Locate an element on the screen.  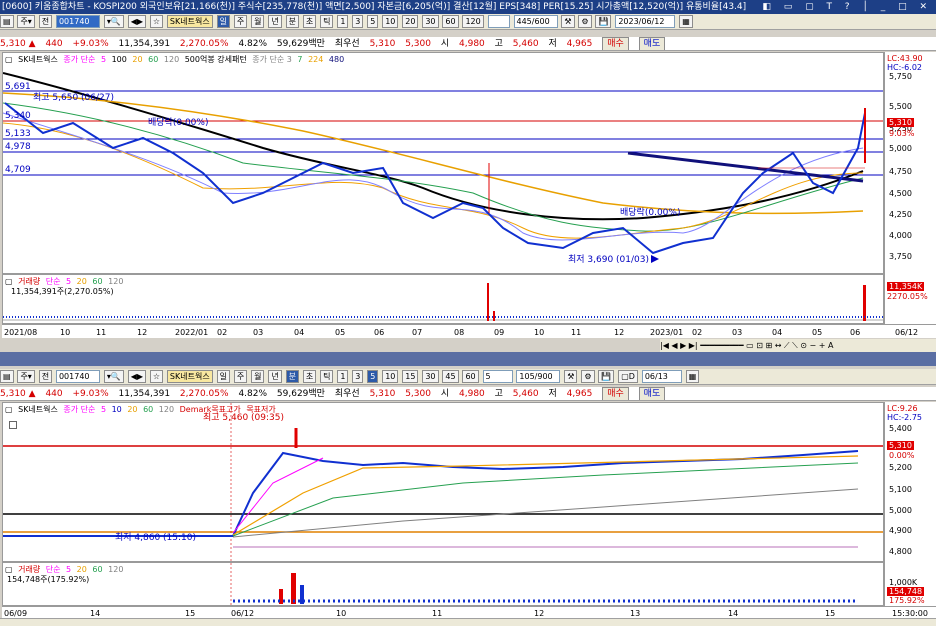
minute-45-button-2: 45 is located at coordinates (450, 376).